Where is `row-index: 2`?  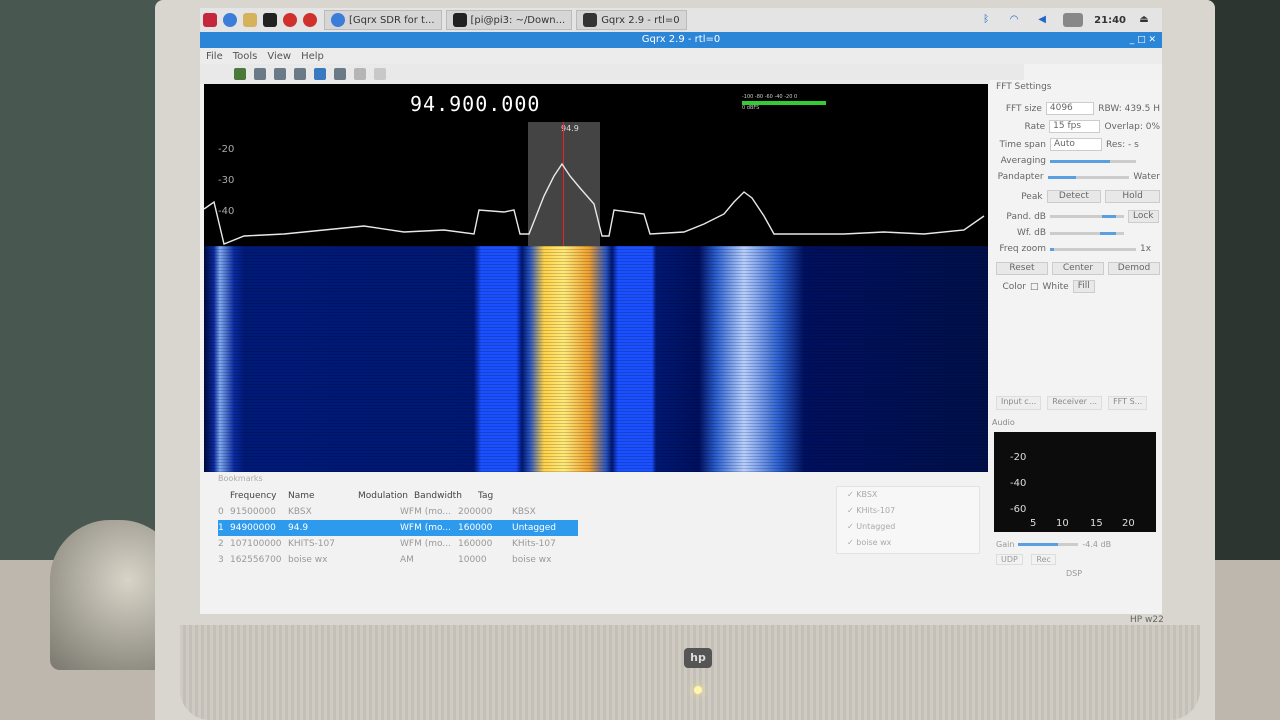
row-index: 2 is located at coordinates (221, 544).